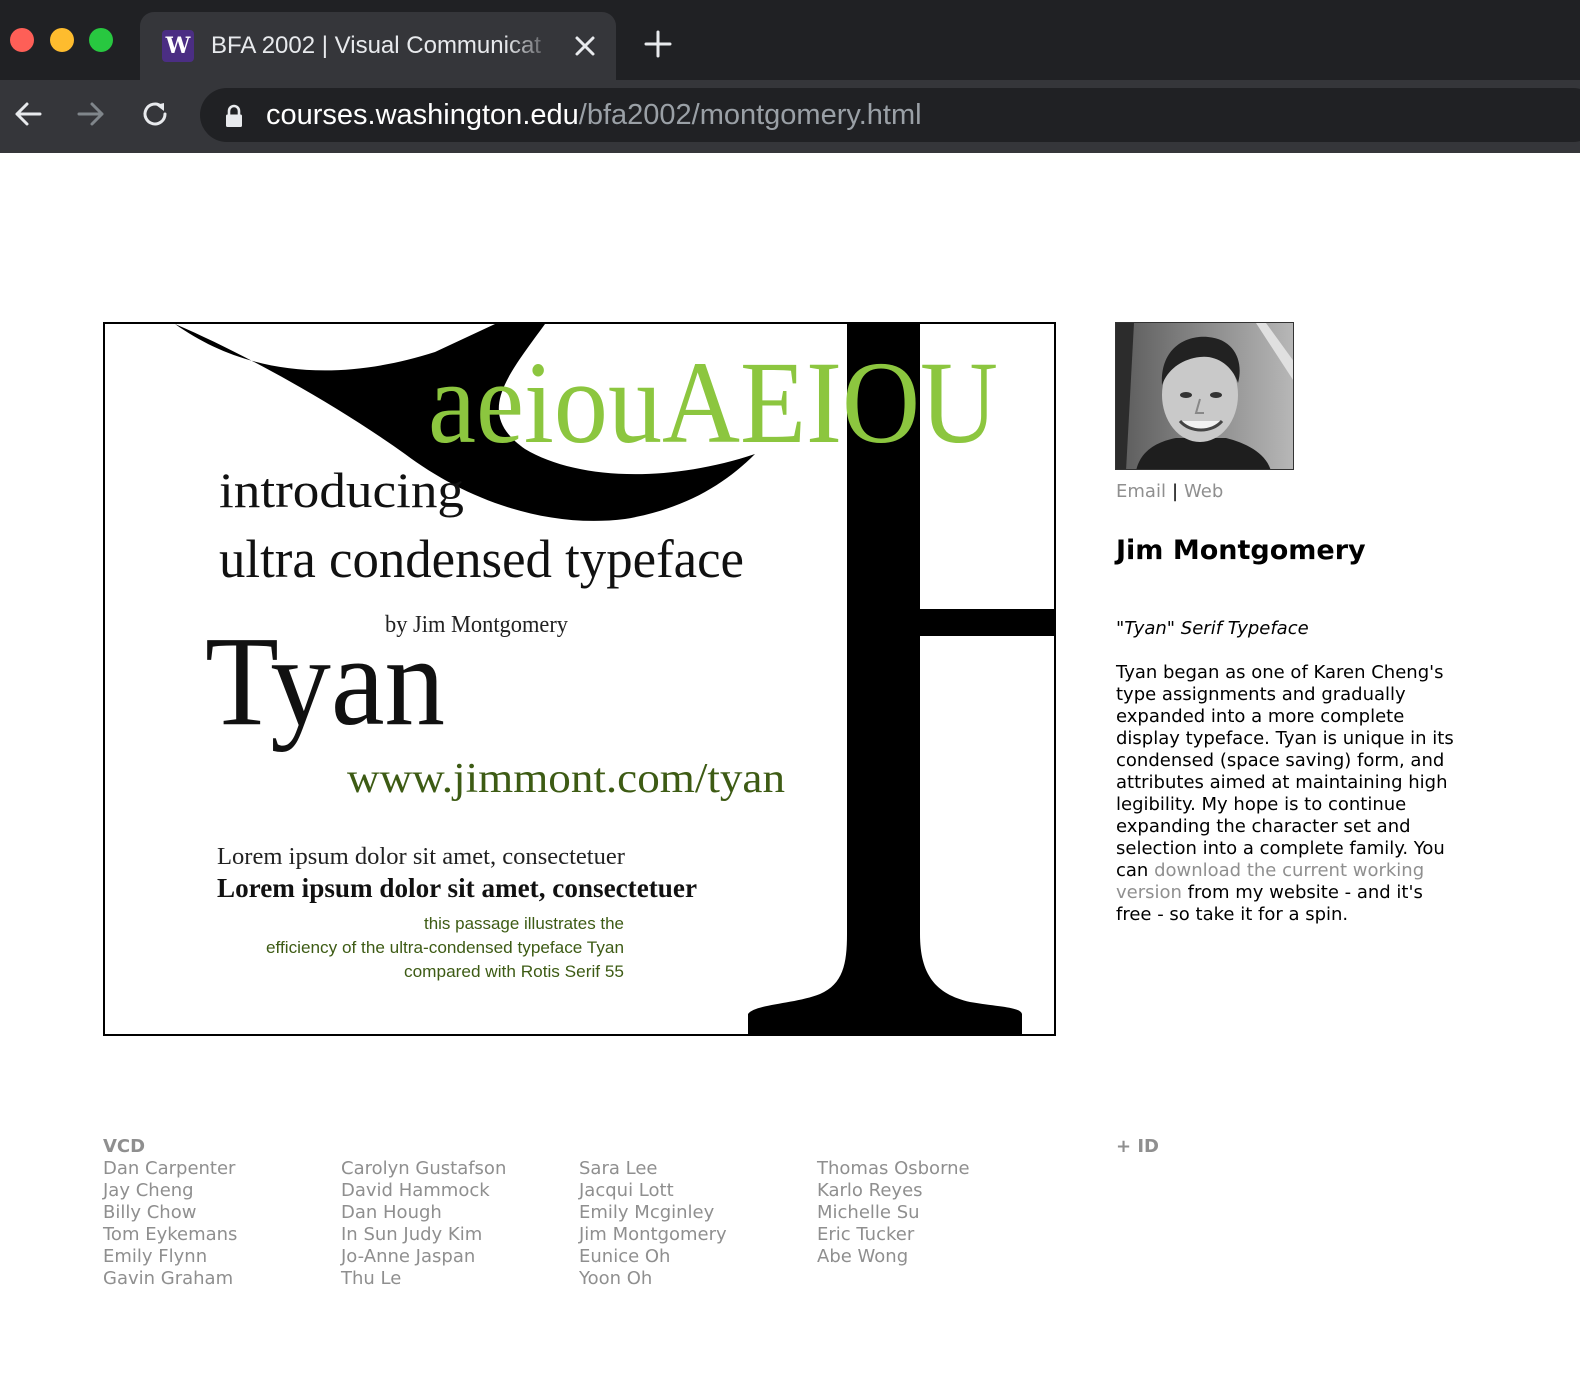  Describe the element at coordinates (653, 1257) in the screenshot. I see `student-link: Eunice Oh` at that location.